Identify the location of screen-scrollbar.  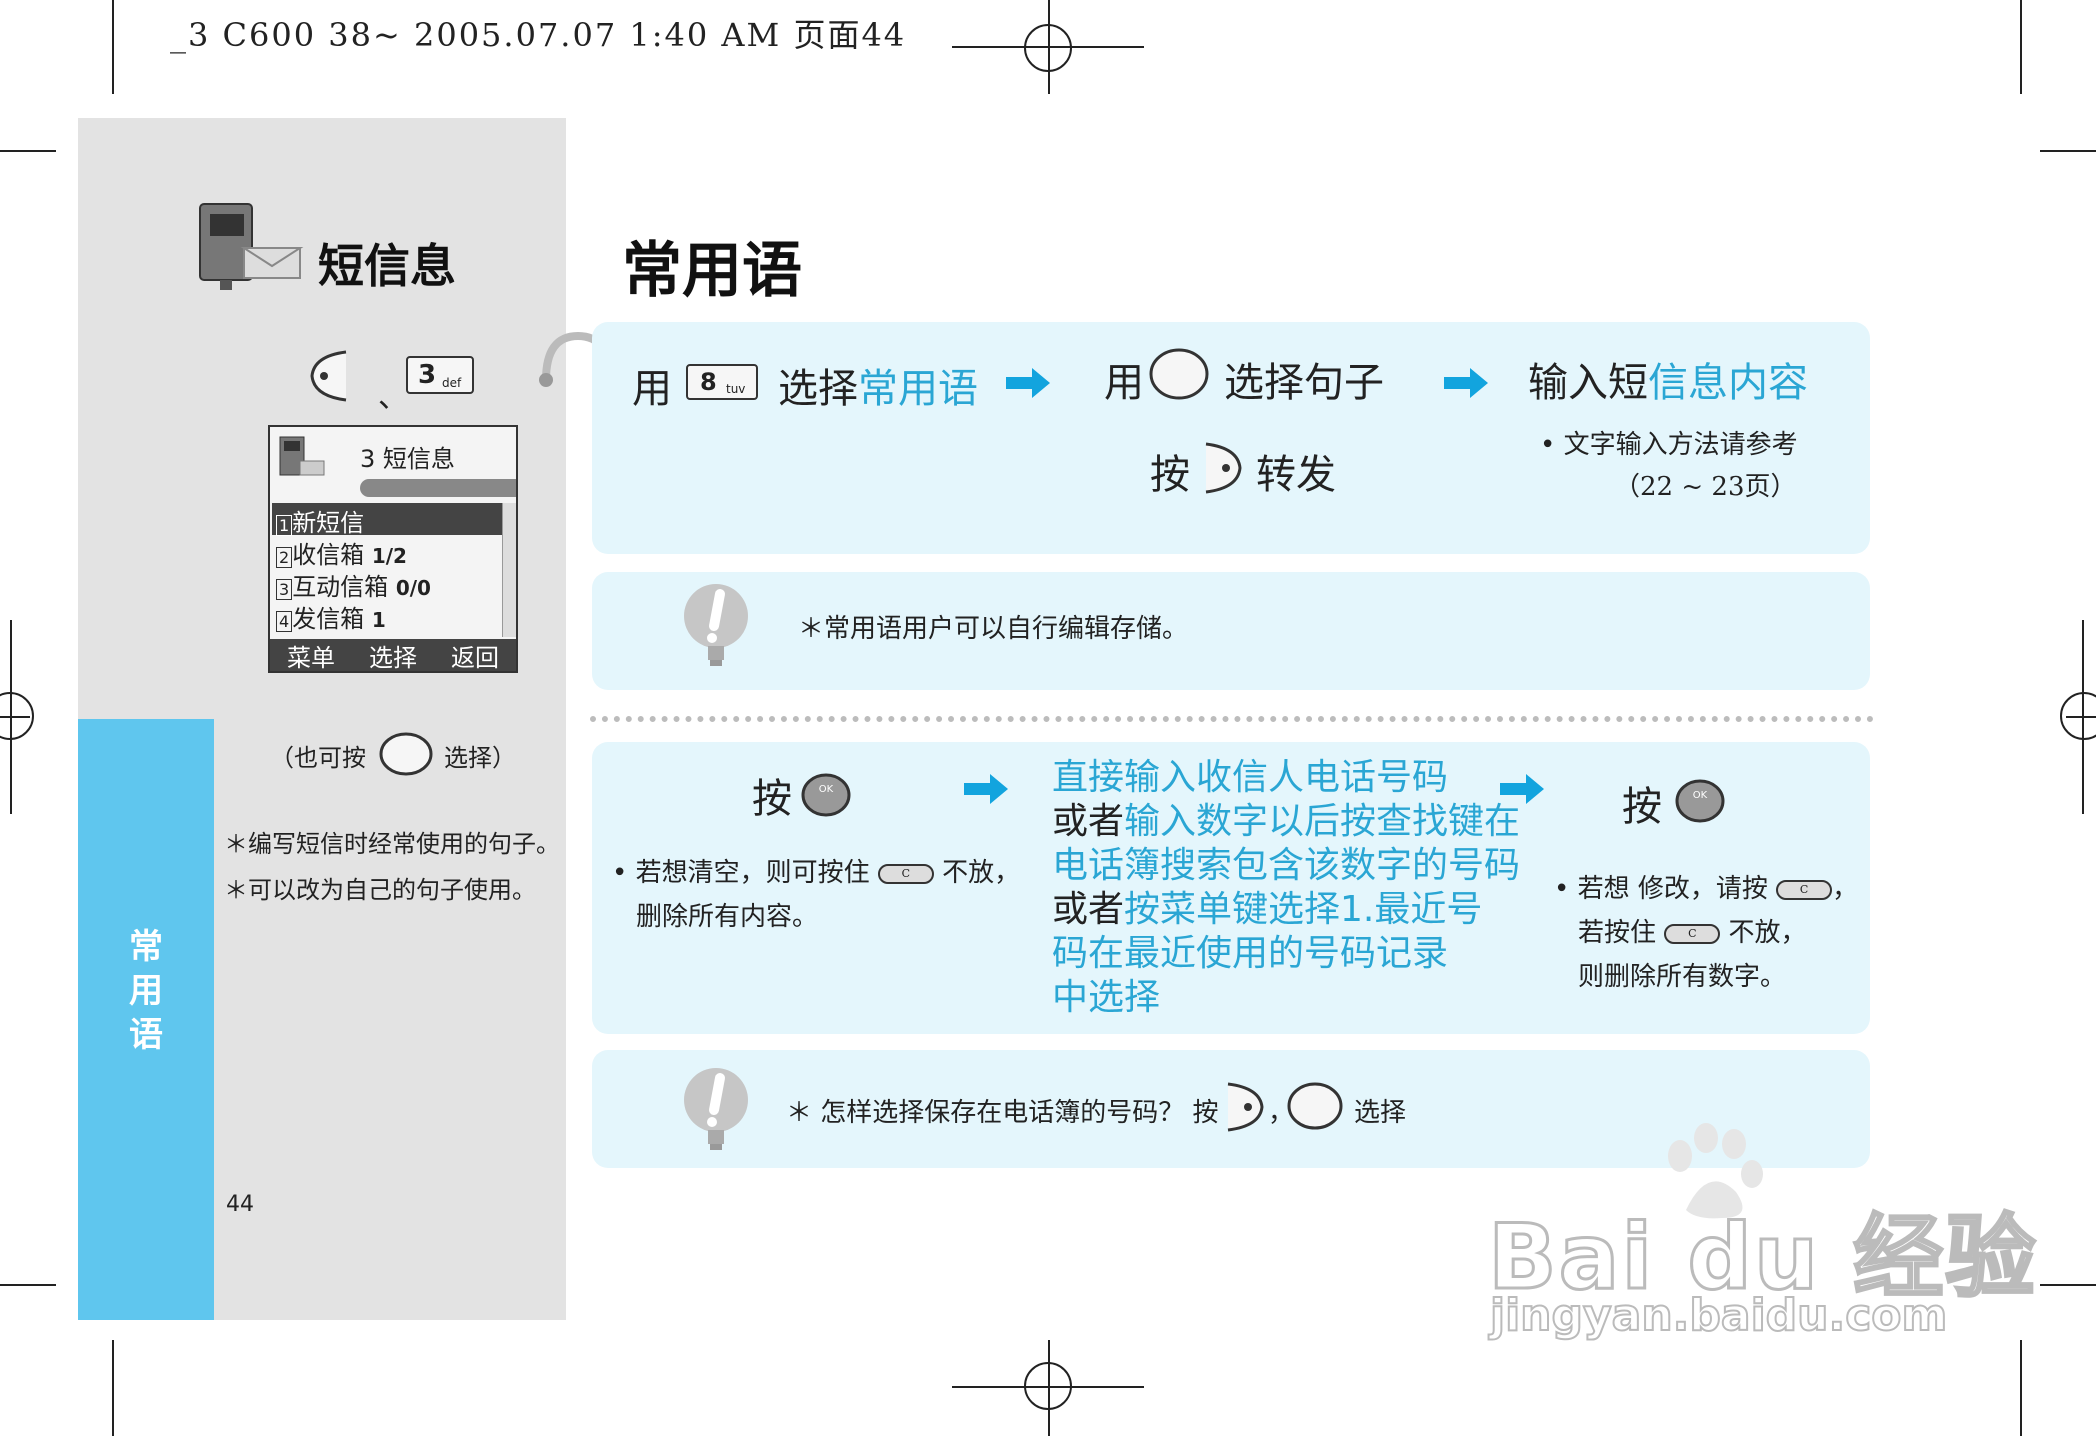
(509, 570).